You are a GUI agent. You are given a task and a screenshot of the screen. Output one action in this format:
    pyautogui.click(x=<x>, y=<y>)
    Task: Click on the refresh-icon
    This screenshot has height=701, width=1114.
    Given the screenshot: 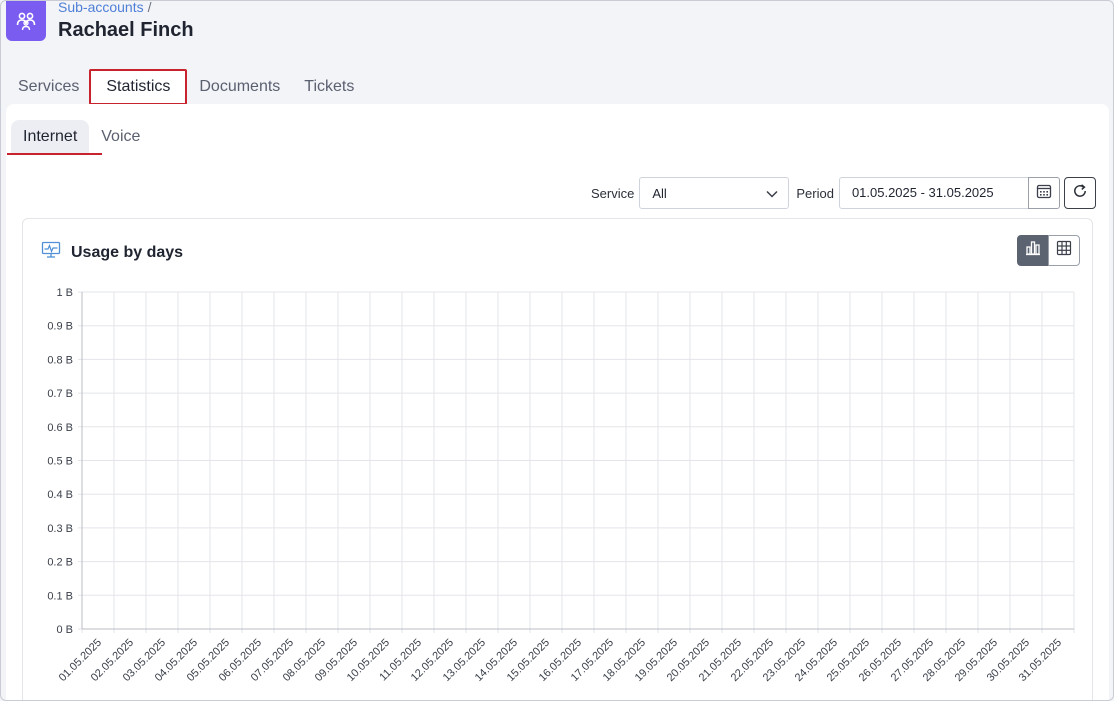 What is the action you would take?
    pyautogui.click(x=1080, y=193)
    